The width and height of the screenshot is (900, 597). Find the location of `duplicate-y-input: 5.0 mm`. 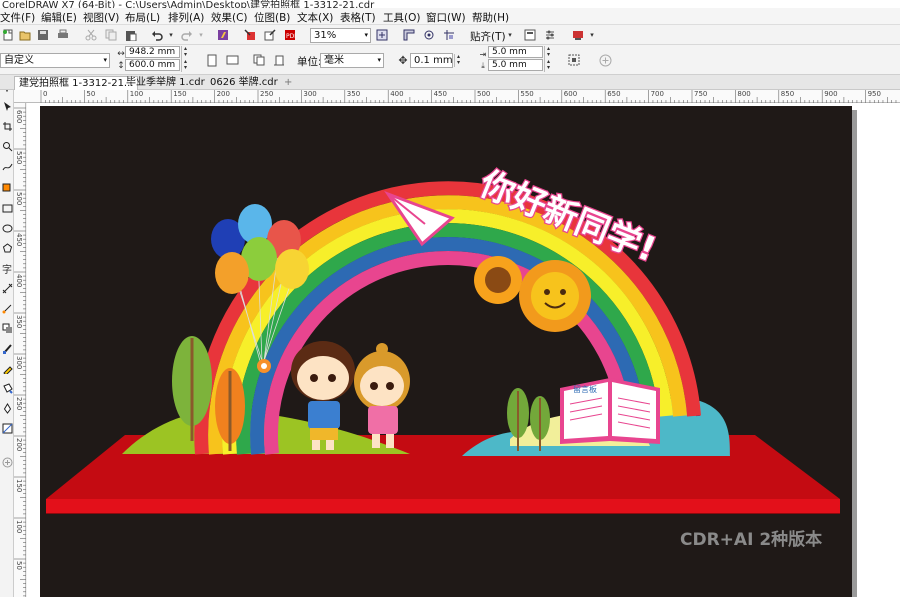

duplicate-y-input: 5.0 mm is located at coordinates (515, 65).